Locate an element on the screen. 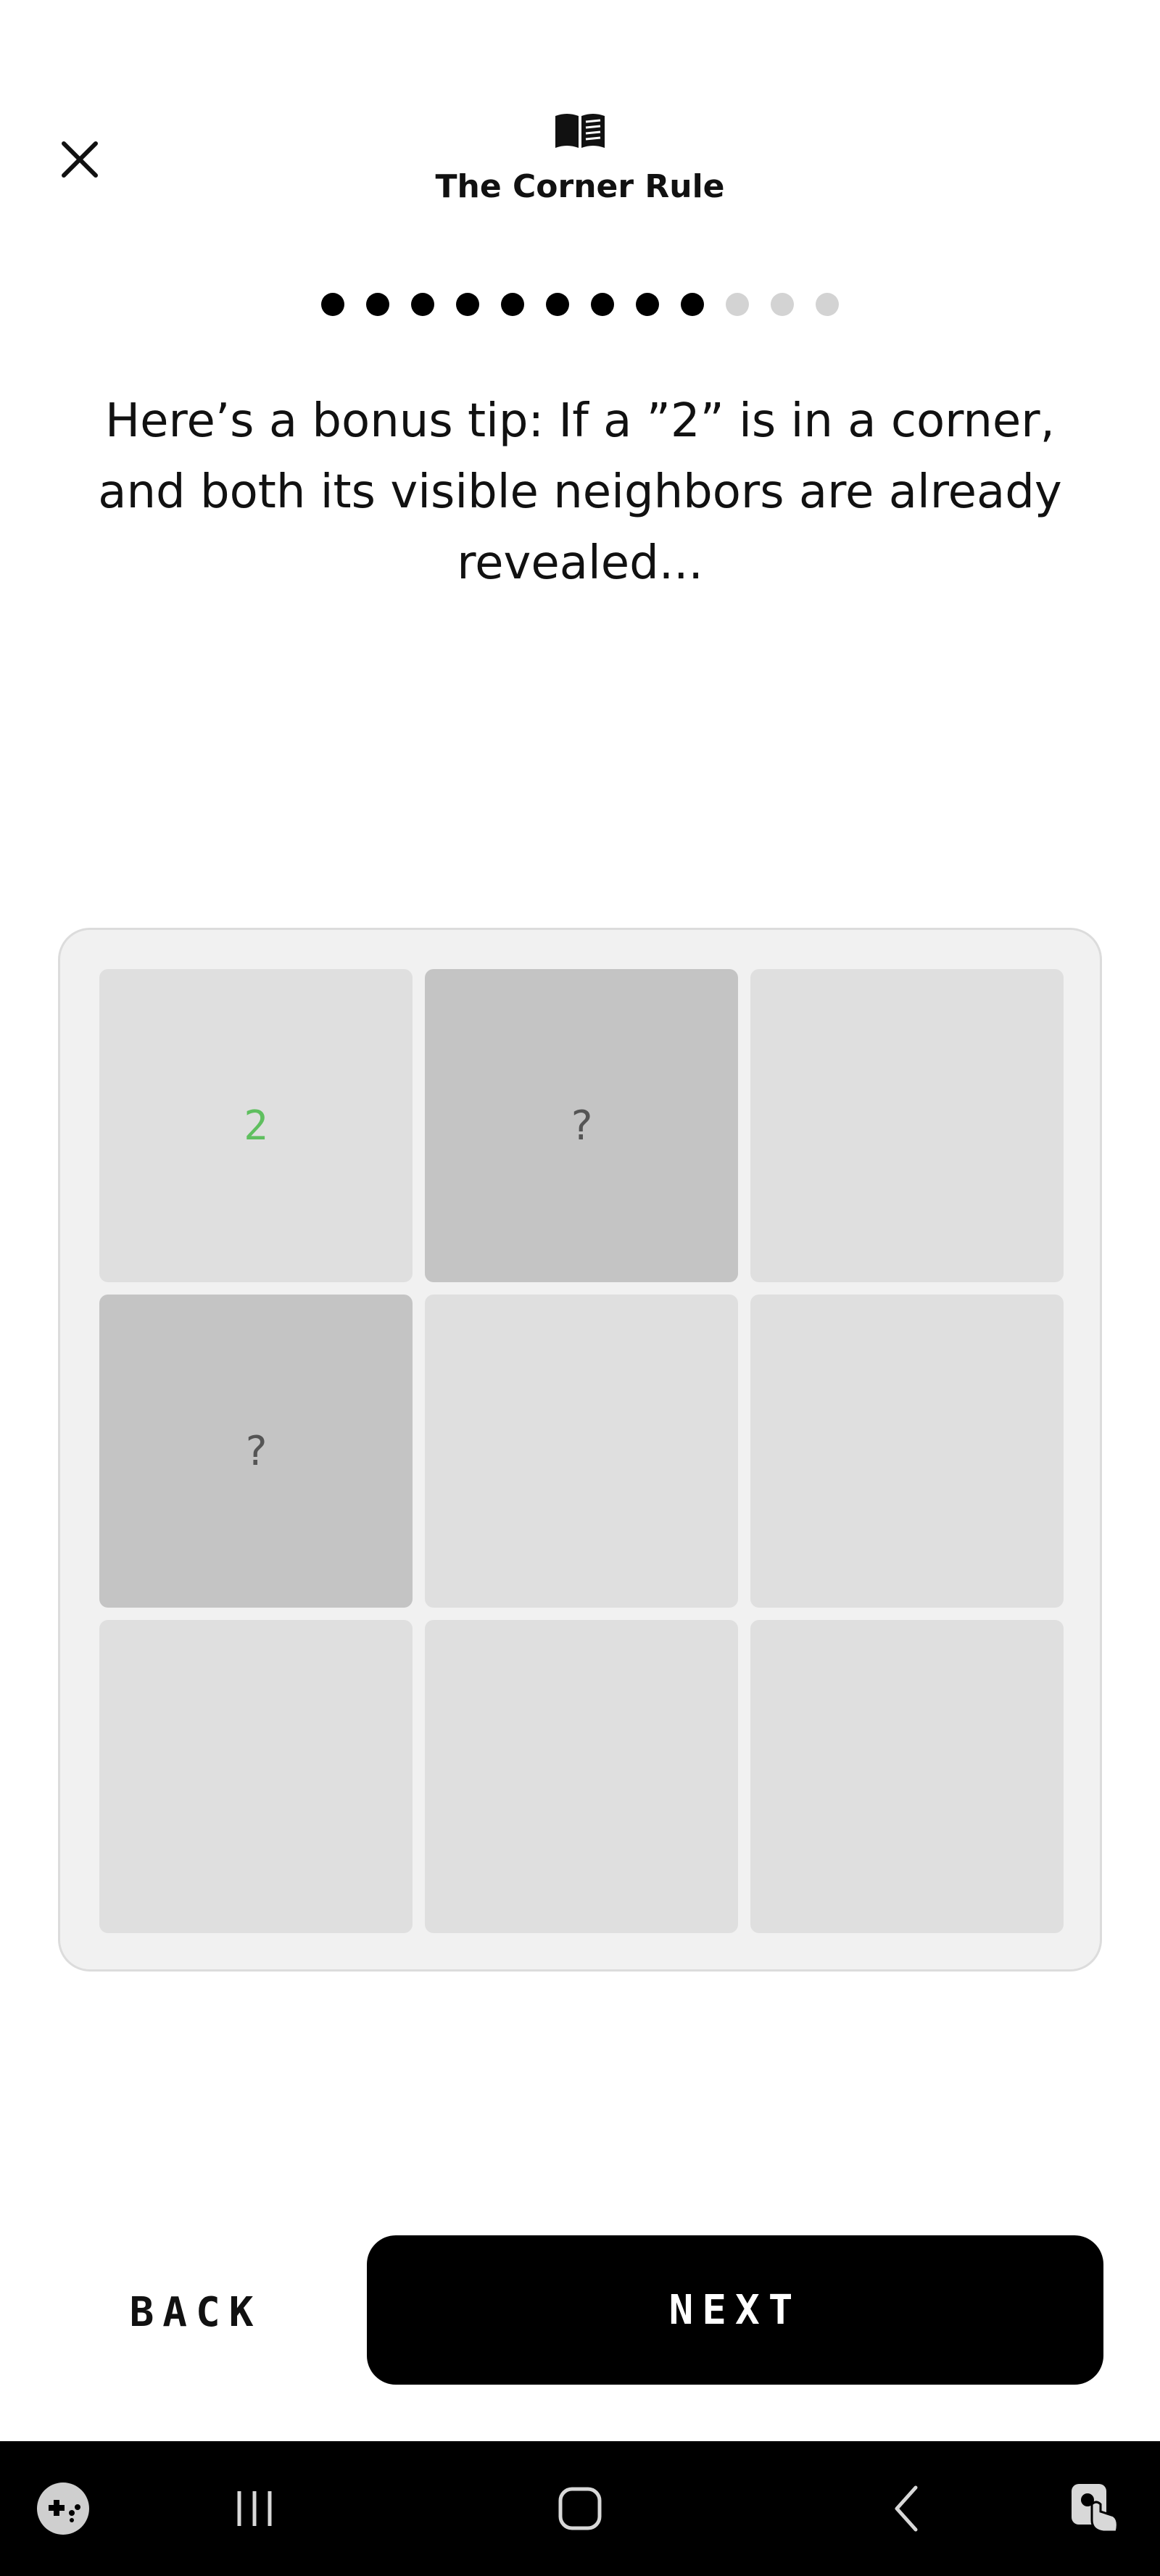  home-icon is located at coordinates (580, 2508).